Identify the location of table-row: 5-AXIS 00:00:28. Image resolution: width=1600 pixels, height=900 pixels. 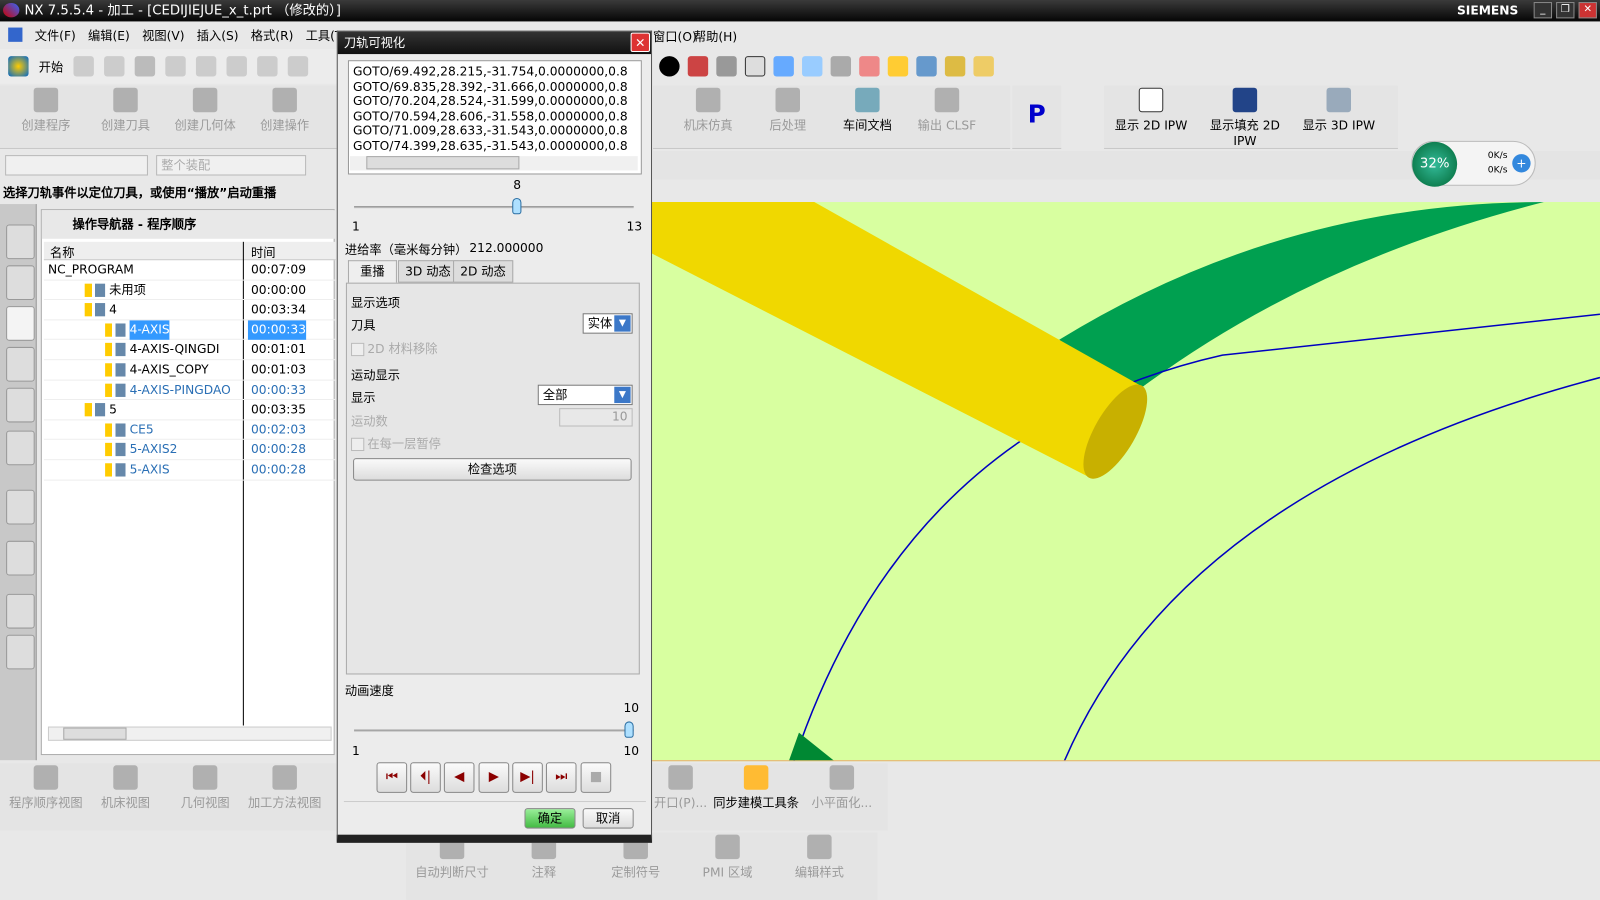
(189, 470).